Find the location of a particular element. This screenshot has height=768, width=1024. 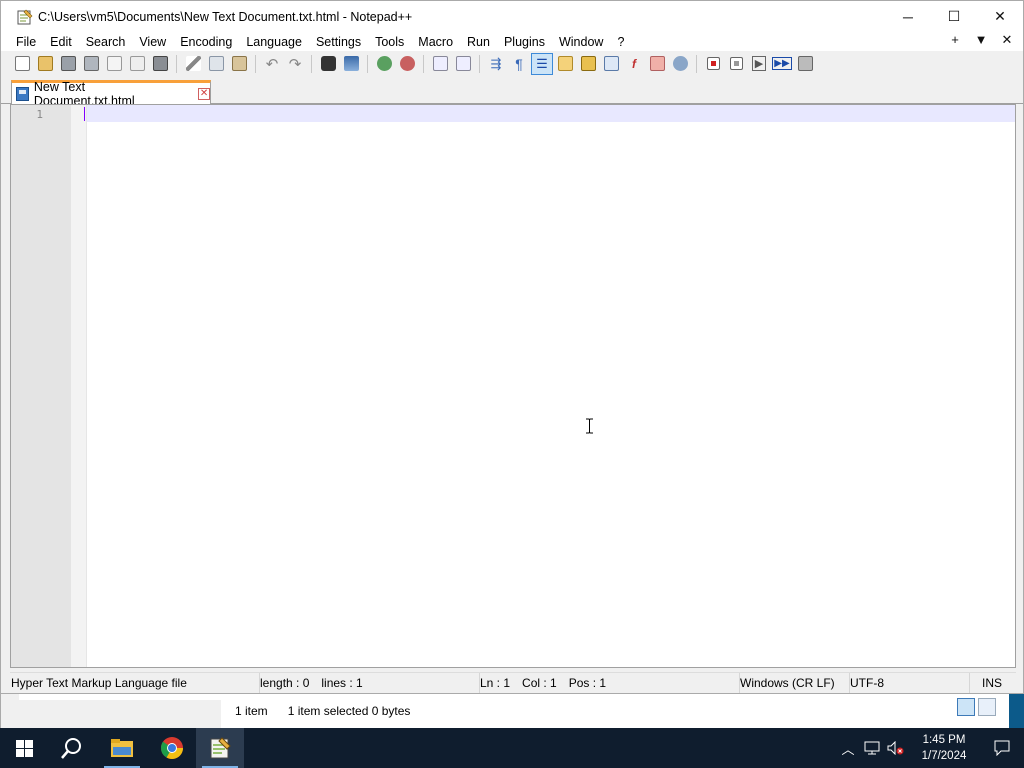

minimize-button: ─ is located at coordinates (908, 16).